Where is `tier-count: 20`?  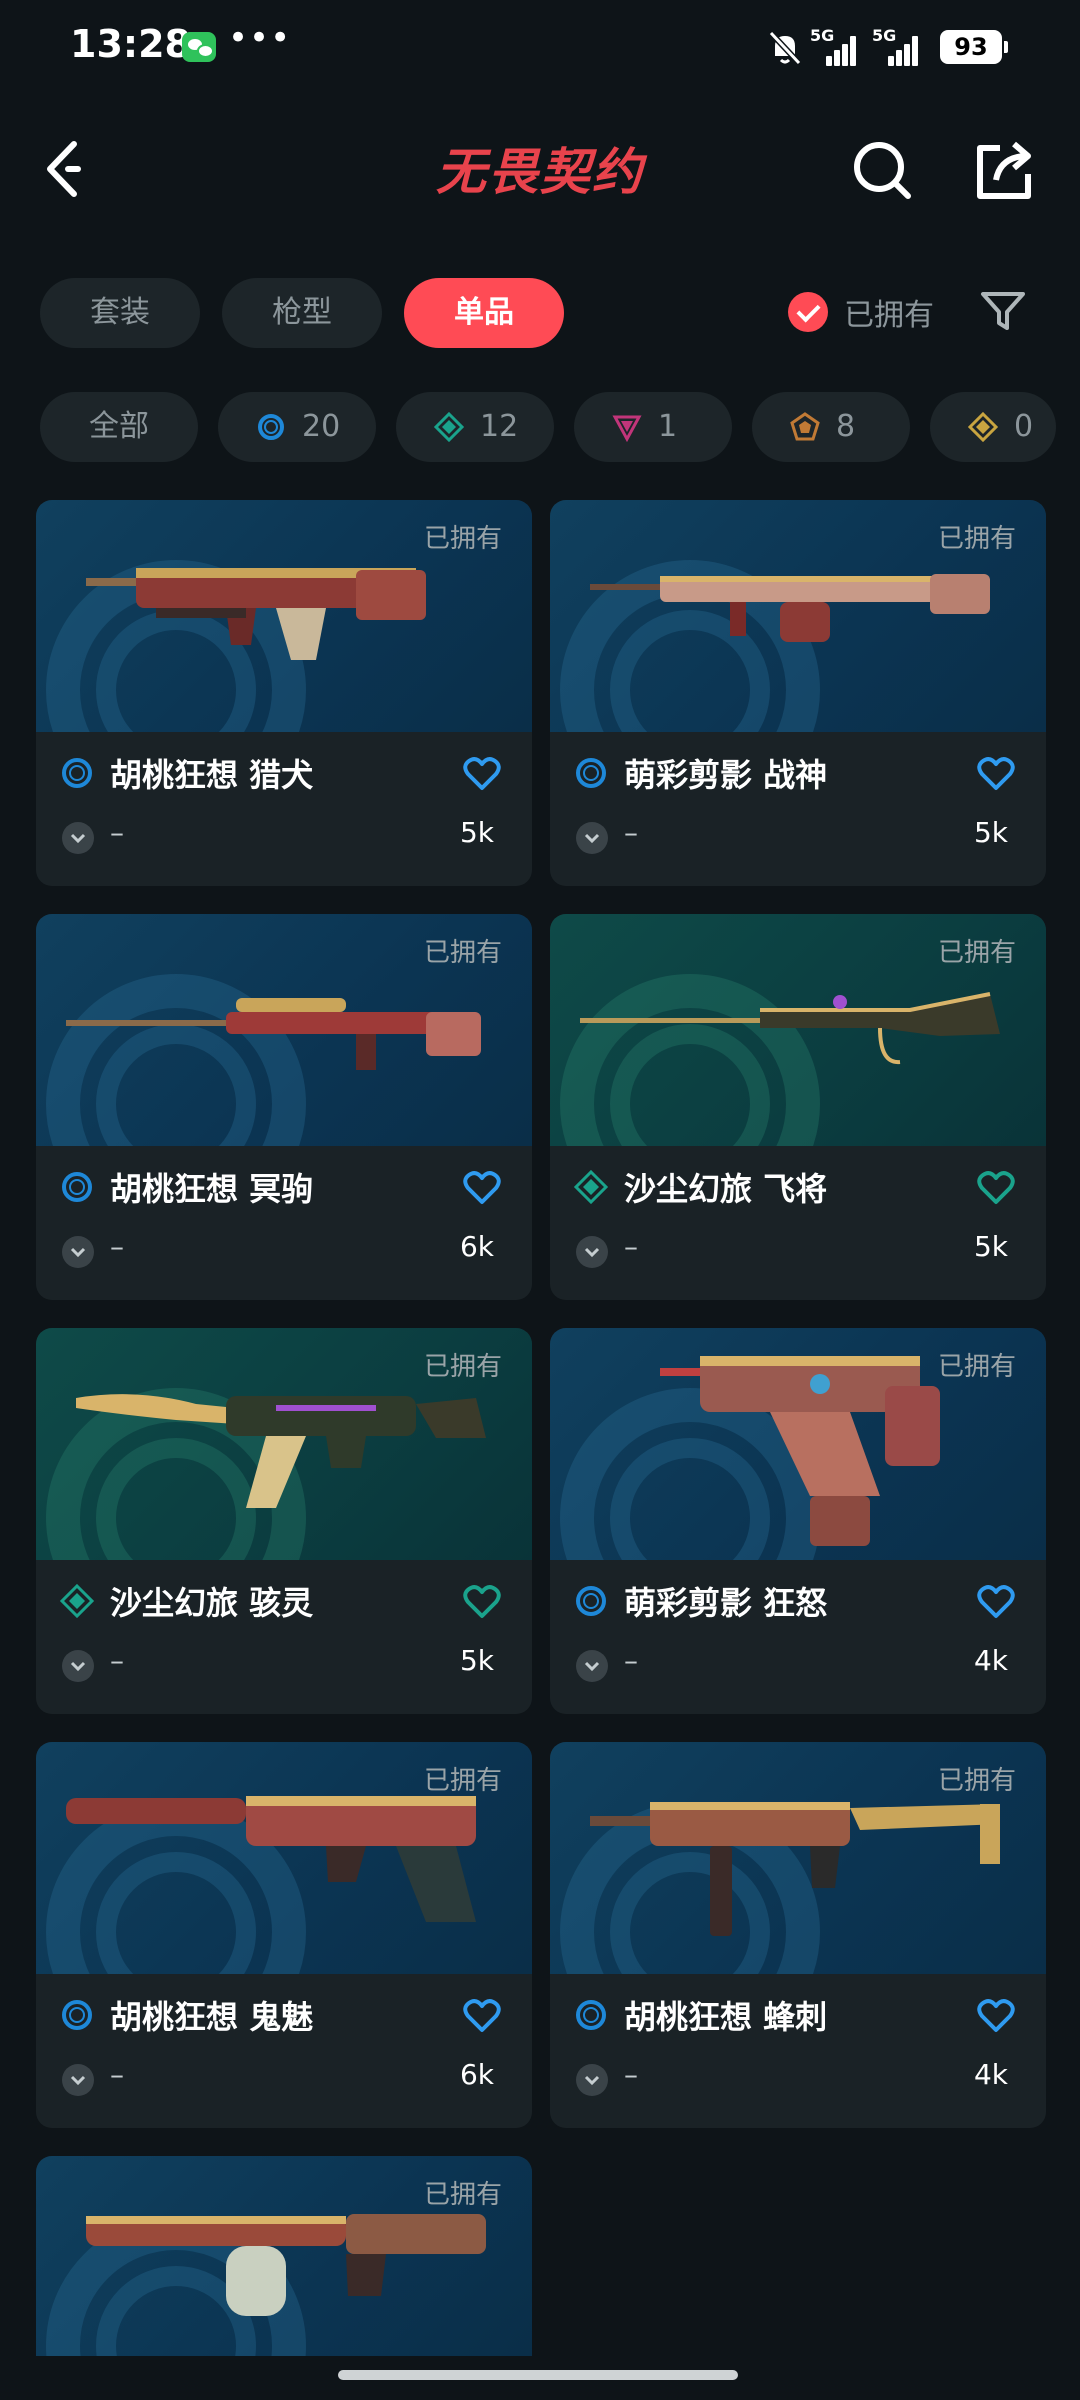
tier-count: 20 is located at coordinates (321, 426).